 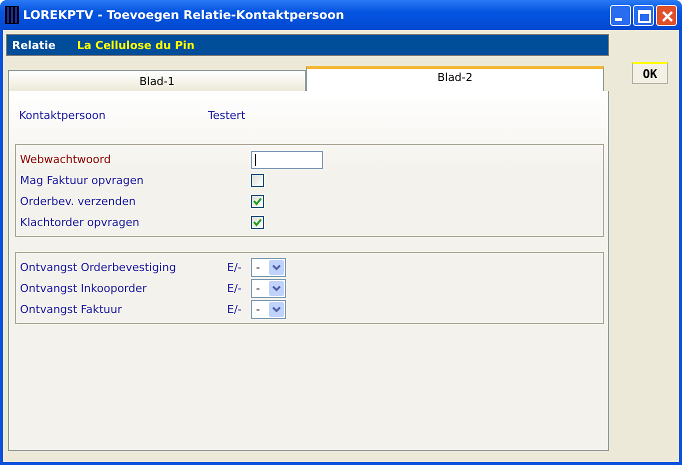 What do you see at coordinates (620, 15) in the screenshot?
I see `minimize-button` at bounding box center [620, 15].